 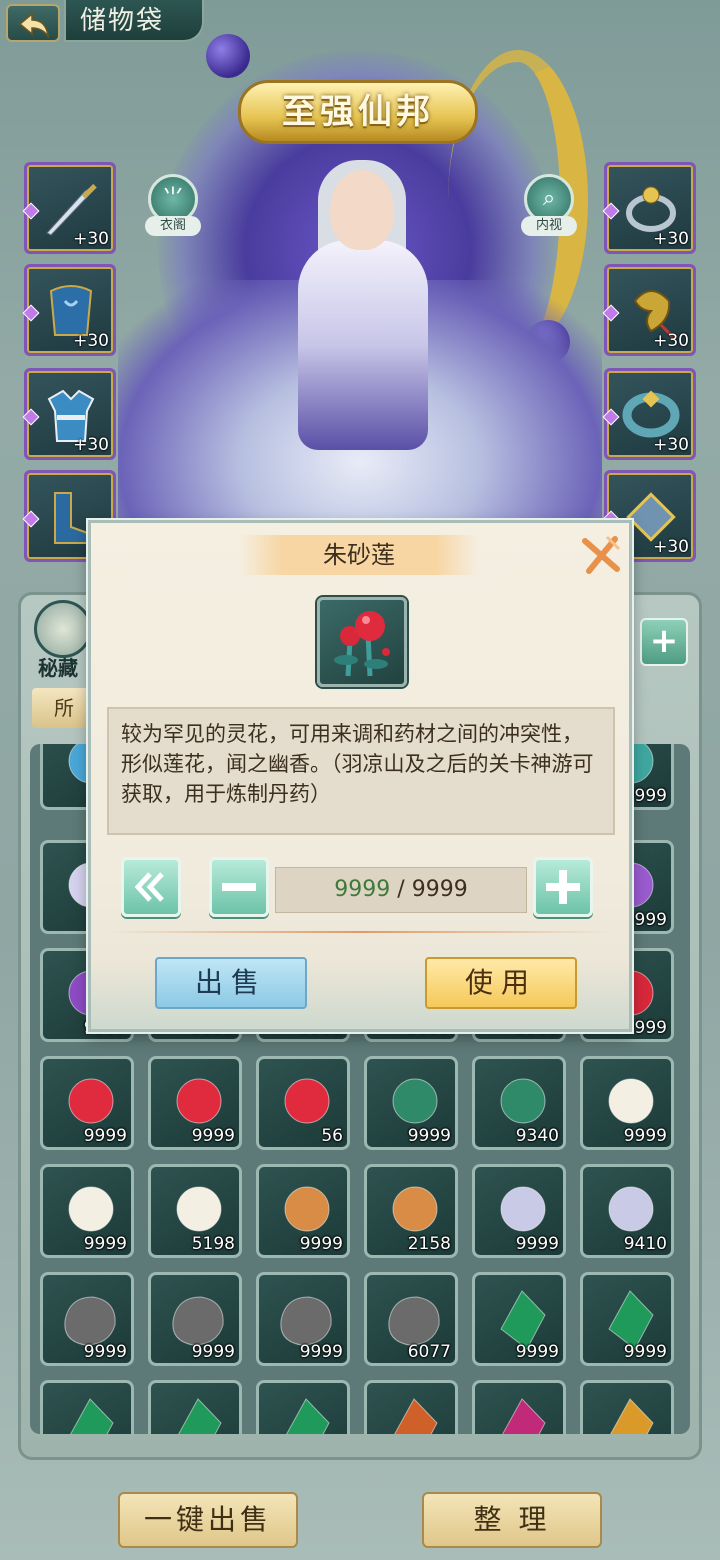 What do you see at coordinates (415, 1209) in the screenshot?
I see `ginseng-shape` at bounding box center [415, 1209].